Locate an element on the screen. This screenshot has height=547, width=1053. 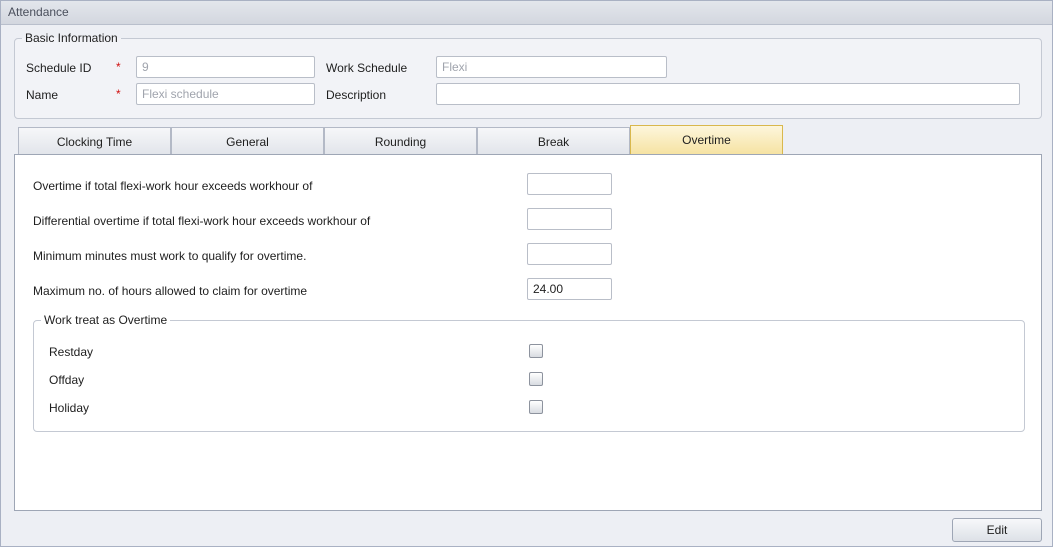
restday-checkbox is located at coordinates (536, 351).